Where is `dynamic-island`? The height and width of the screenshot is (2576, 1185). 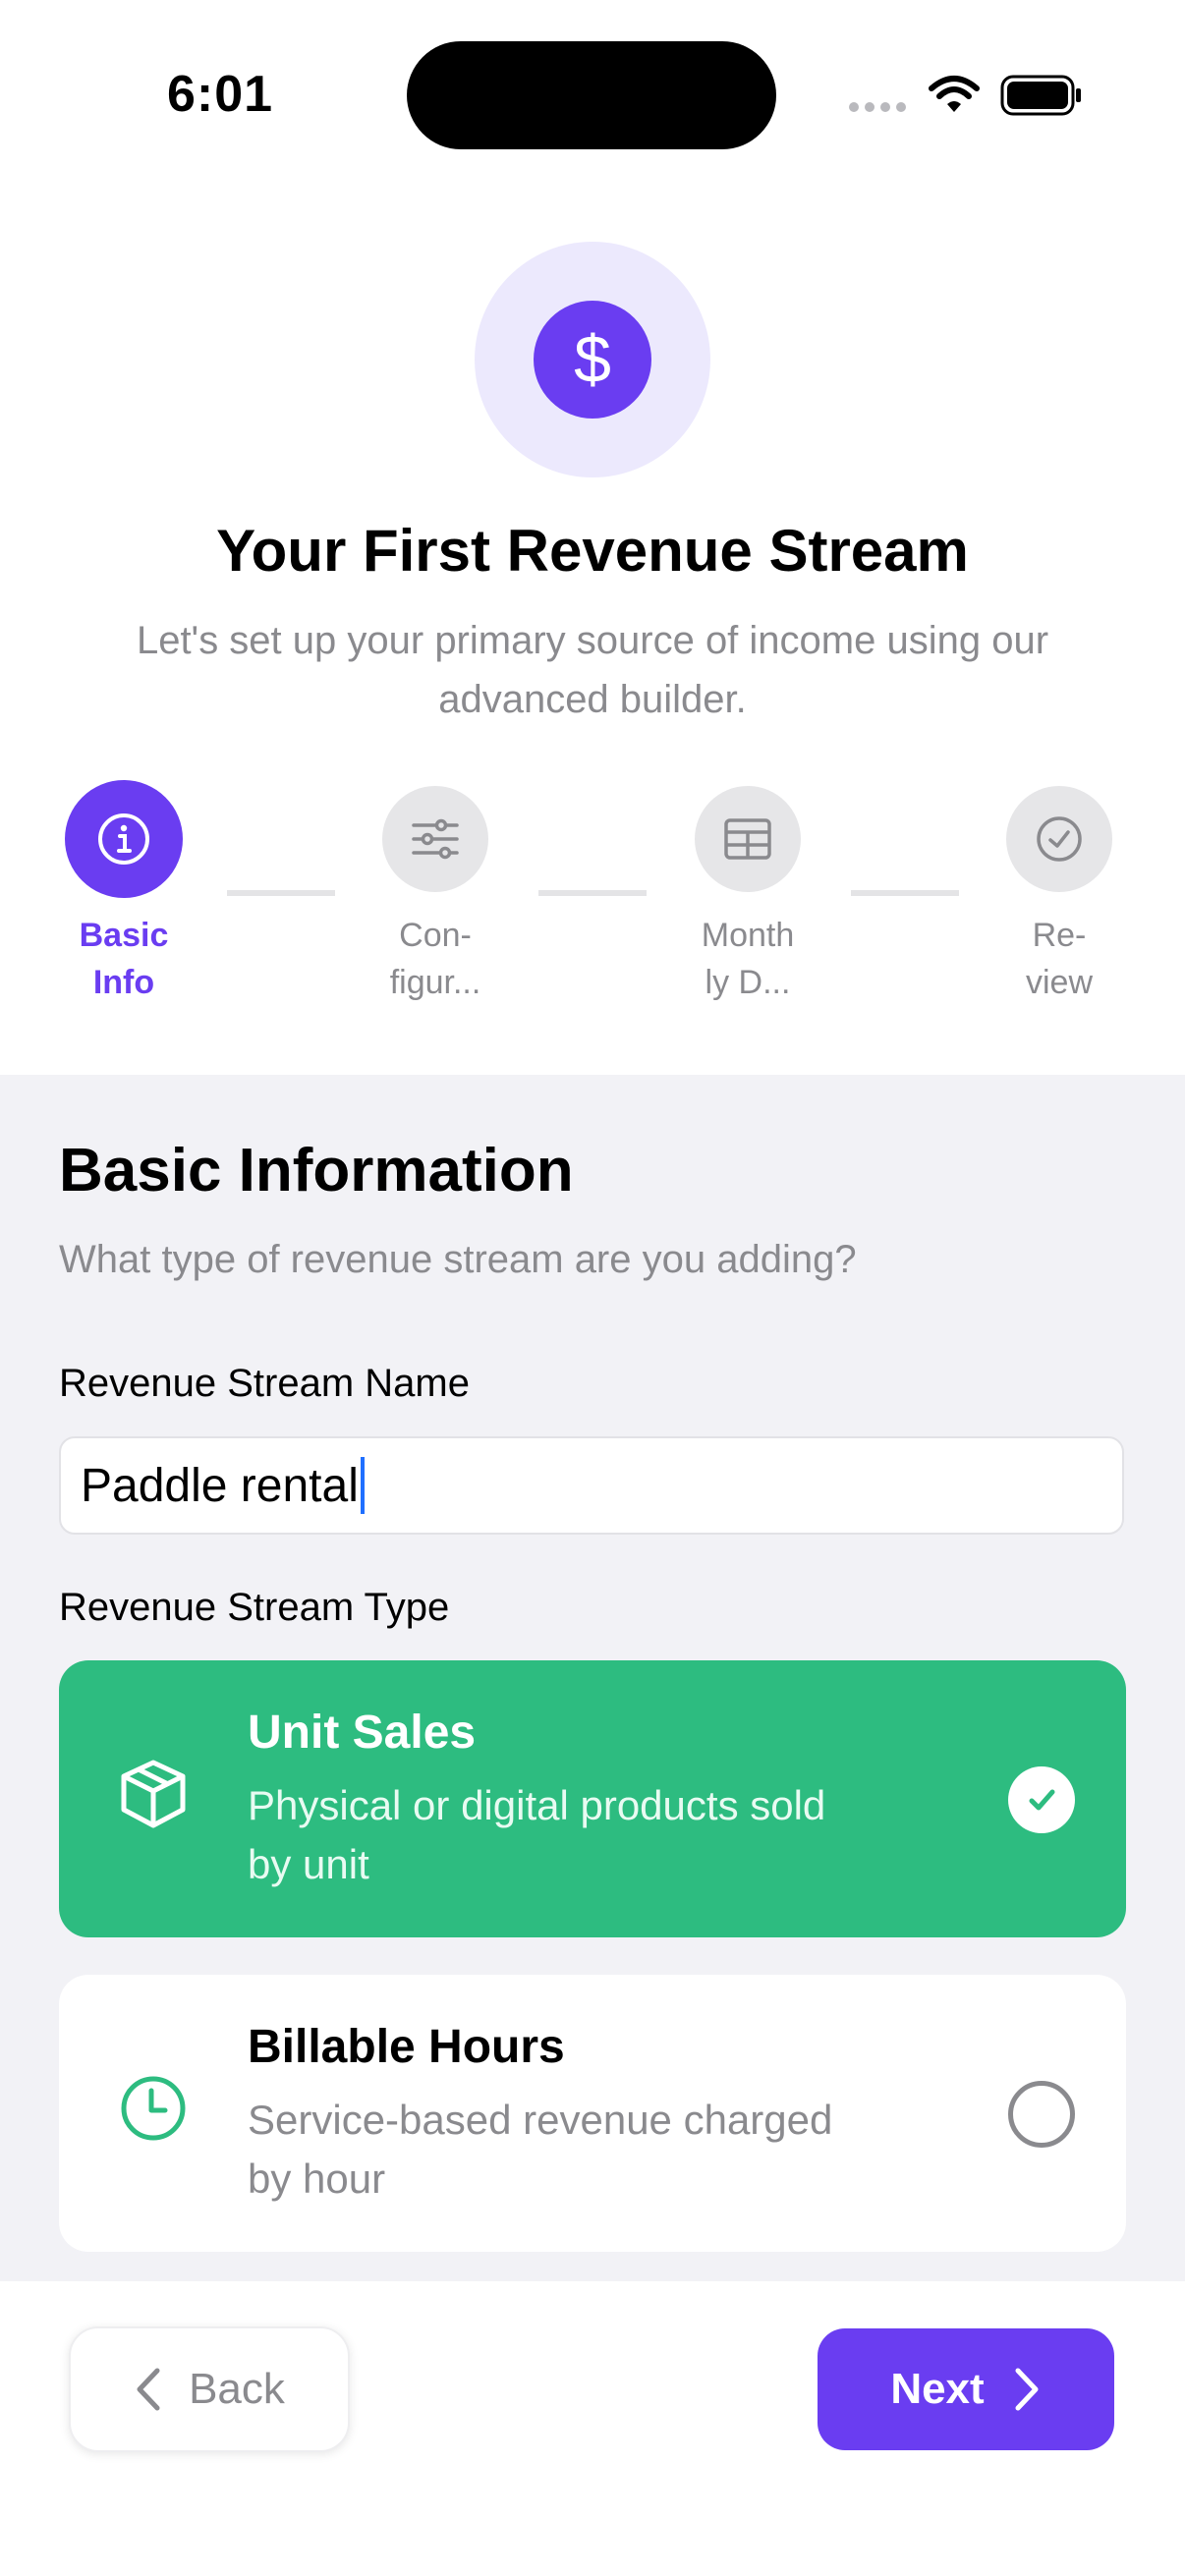
dynamic-island is located at coordinates (592, 95).